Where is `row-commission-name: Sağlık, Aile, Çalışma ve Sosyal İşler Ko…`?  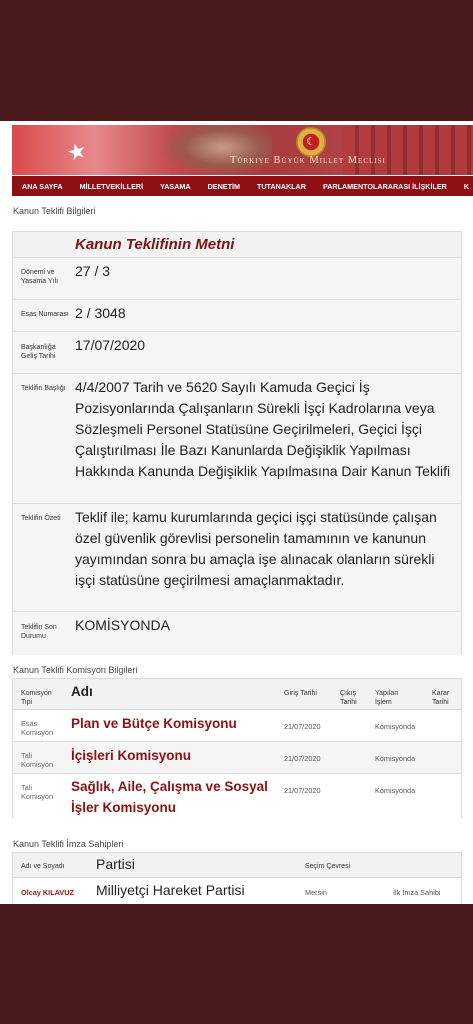 row-commission-name: Sağlık, Aile, Çalışma ve Sosyal İşler Ko… is located at coordinates (171, 797).